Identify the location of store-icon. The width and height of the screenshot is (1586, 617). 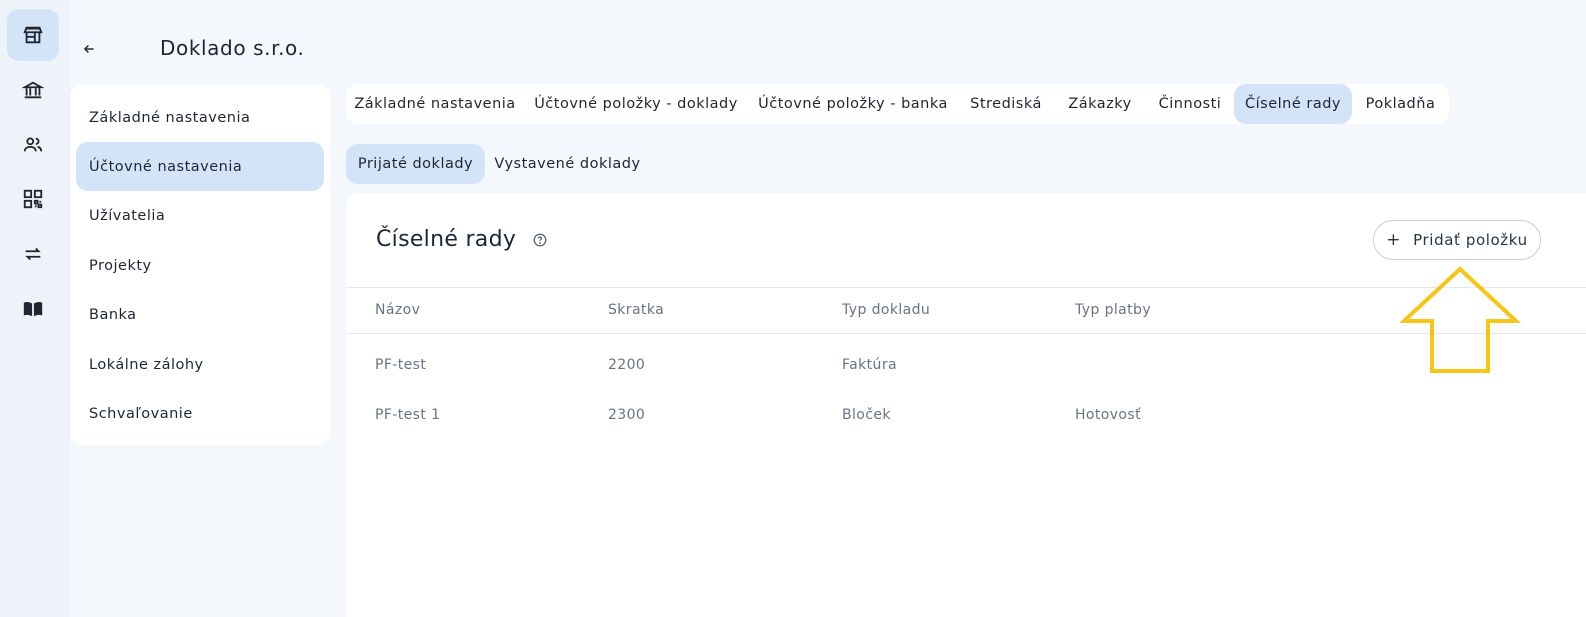
(33, 35).